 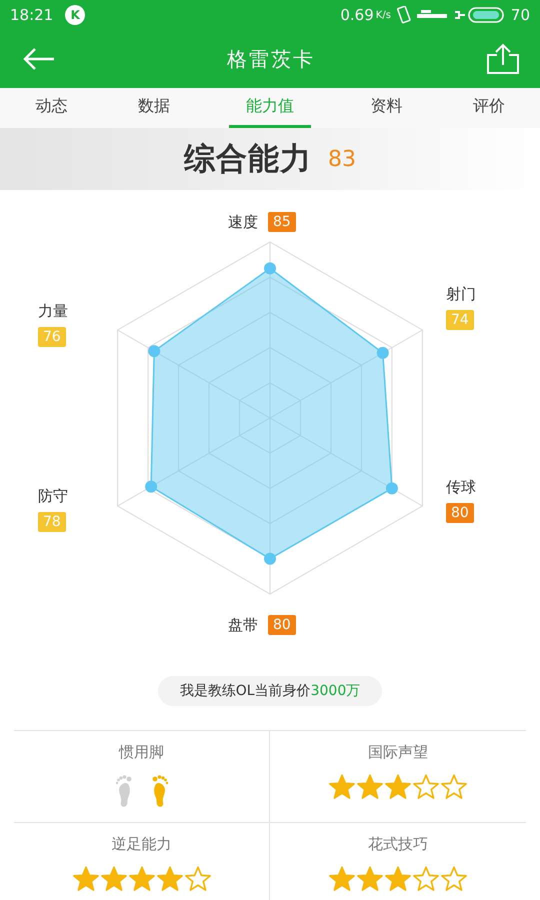 I want to click on attribute-score: 85, so click(x=282, y=222).